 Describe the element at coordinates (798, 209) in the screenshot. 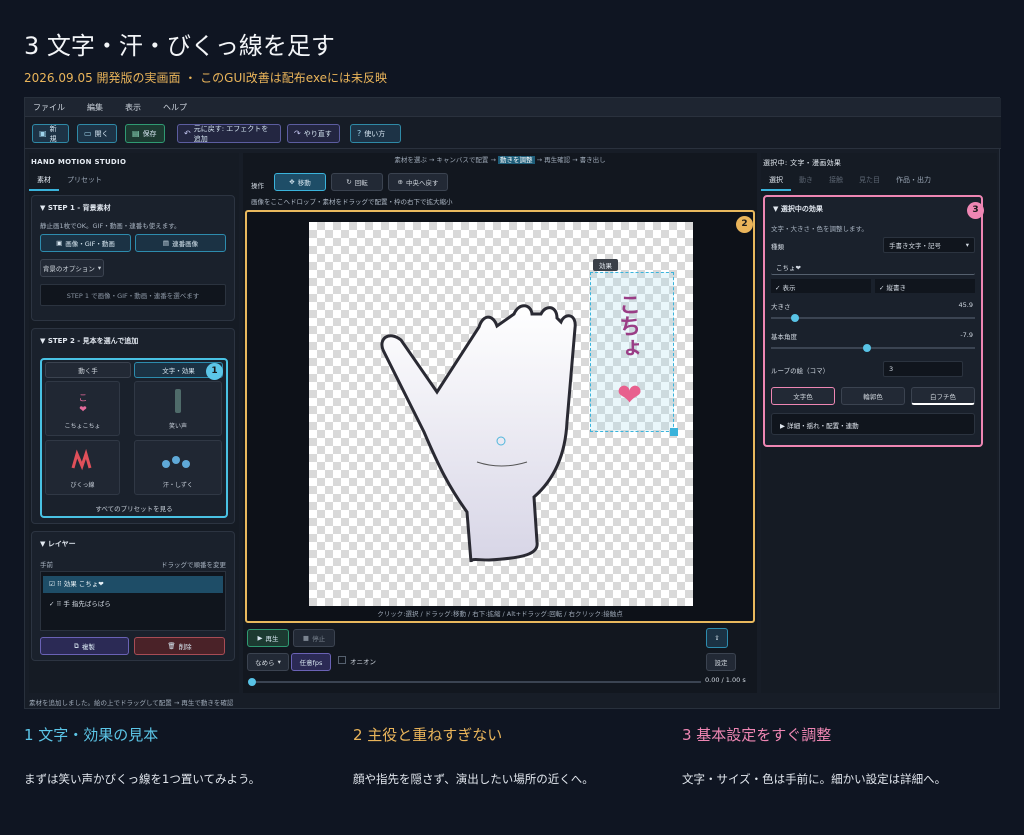

I see `effect-section-title: ▼ 選択中の効果` at that location.